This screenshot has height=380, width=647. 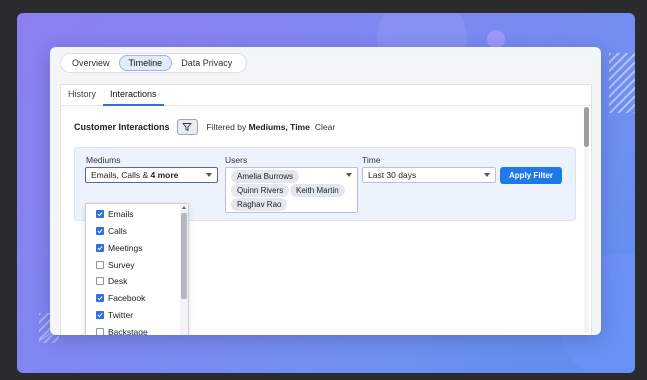 What do you see at coordinates (392, 175) in the screenshot?
I see `time-select-value: Last 30 days` at bounding box center [392, 175].